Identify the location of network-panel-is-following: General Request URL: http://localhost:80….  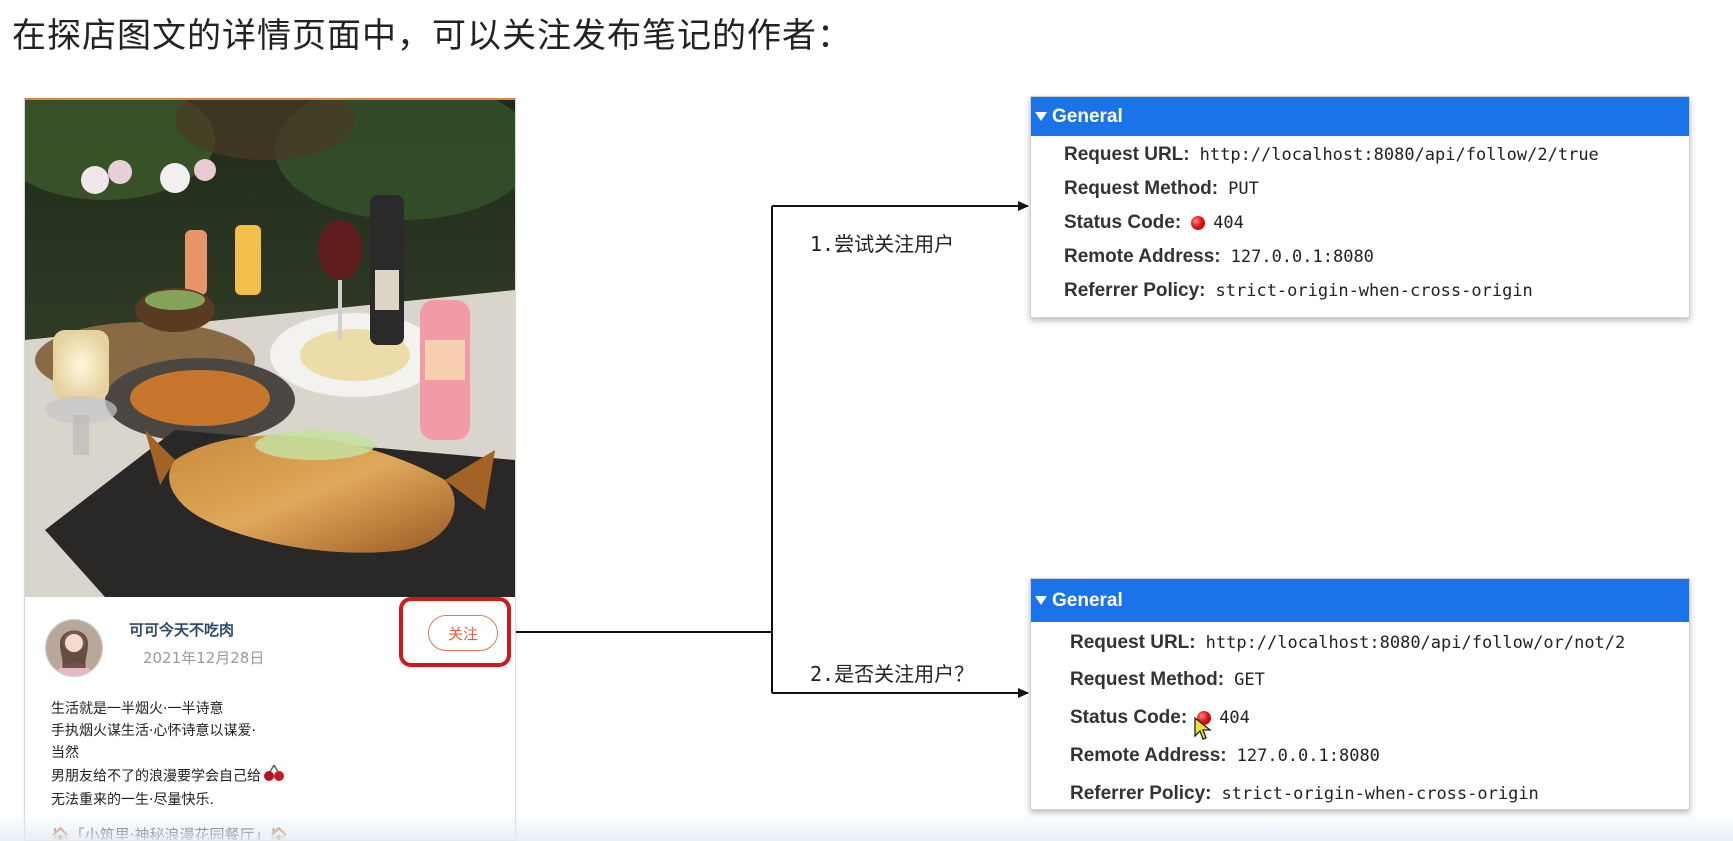
(1360, 694).